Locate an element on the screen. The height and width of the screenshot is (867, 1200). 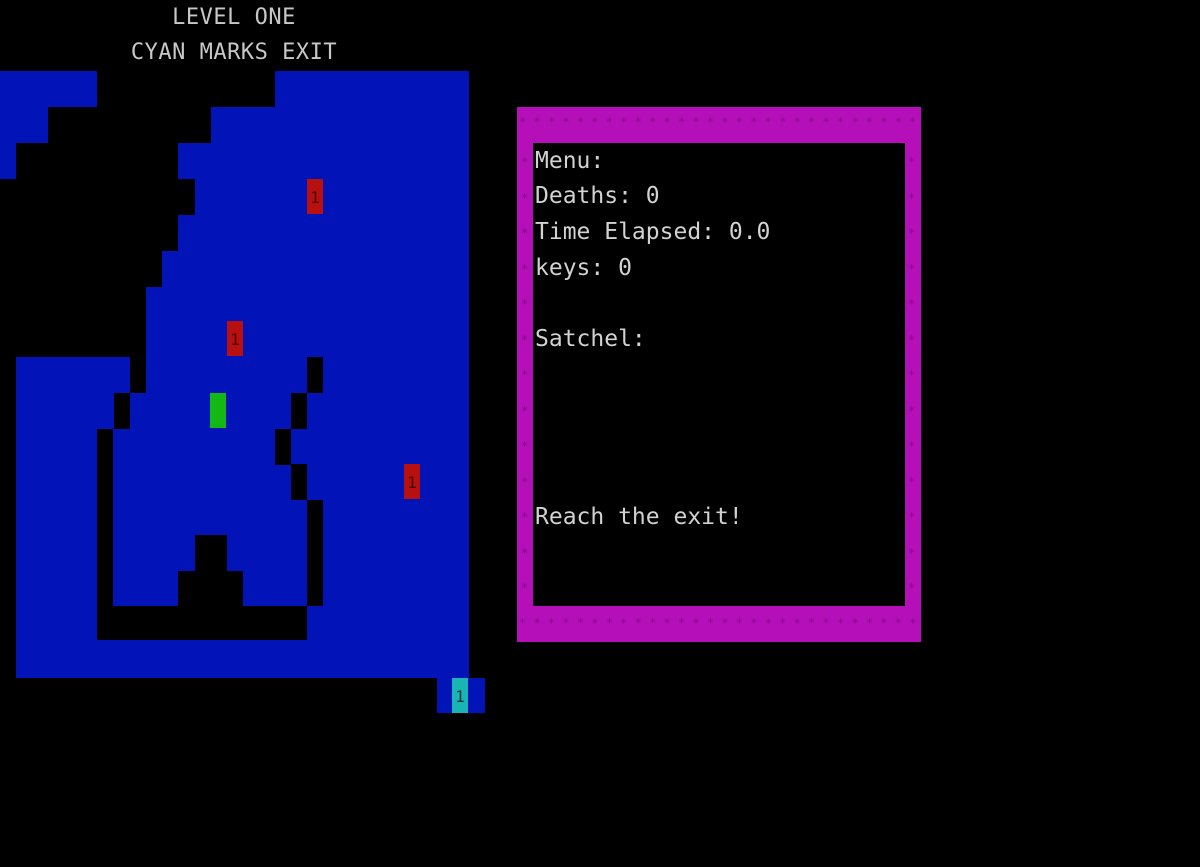
deaths-counter: Deaths: 0 is located at coordinates (597, 196).